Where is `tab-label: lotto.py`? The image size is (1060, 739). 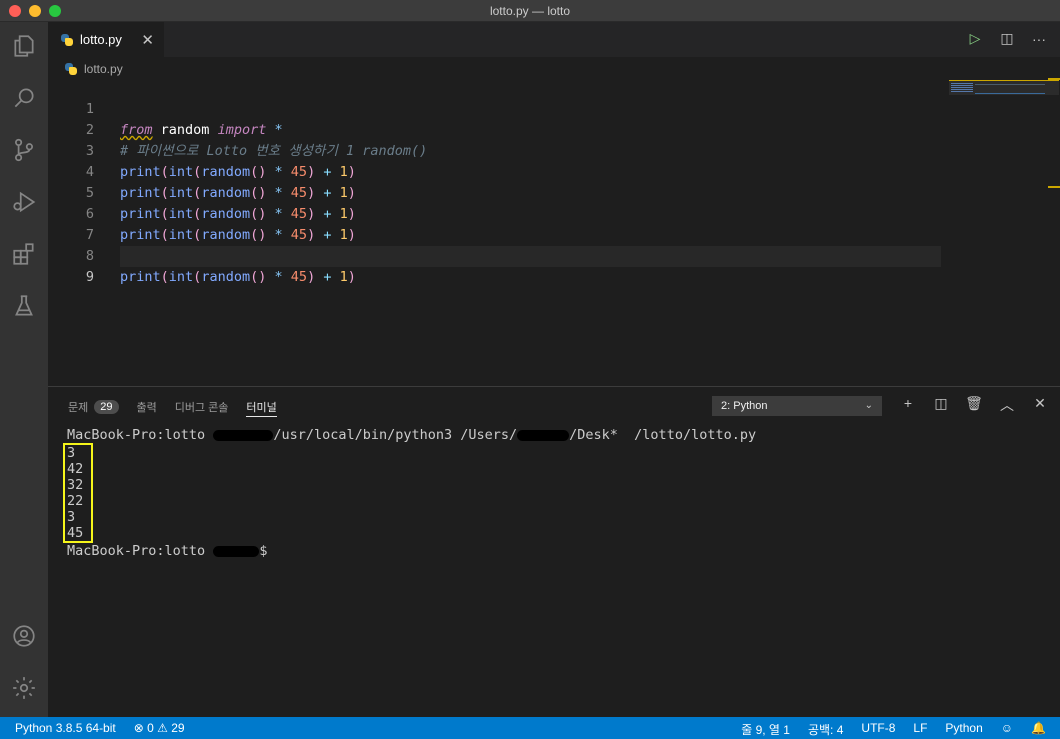
tab-label: lotto.py is located at coordinates (101, 39).